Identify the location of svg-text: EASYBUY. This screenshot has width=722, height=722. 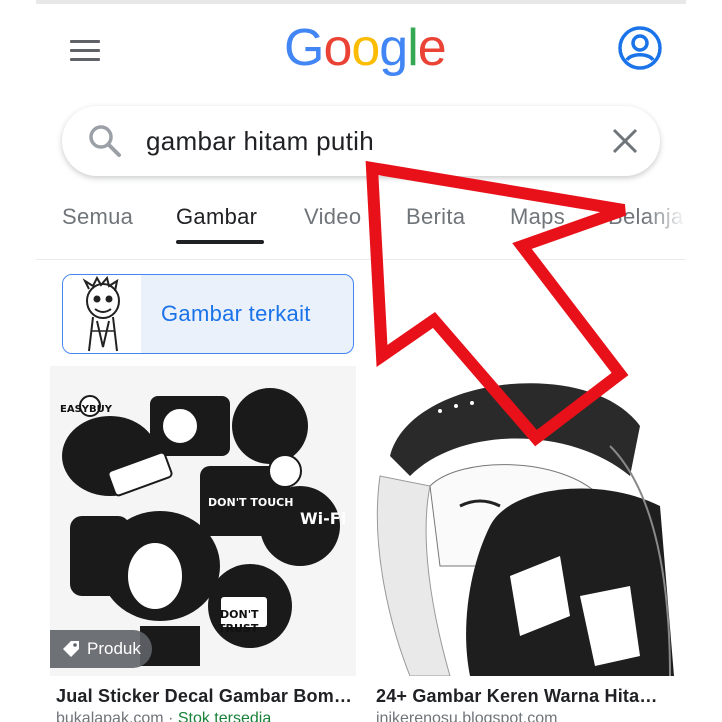
(86, 409).